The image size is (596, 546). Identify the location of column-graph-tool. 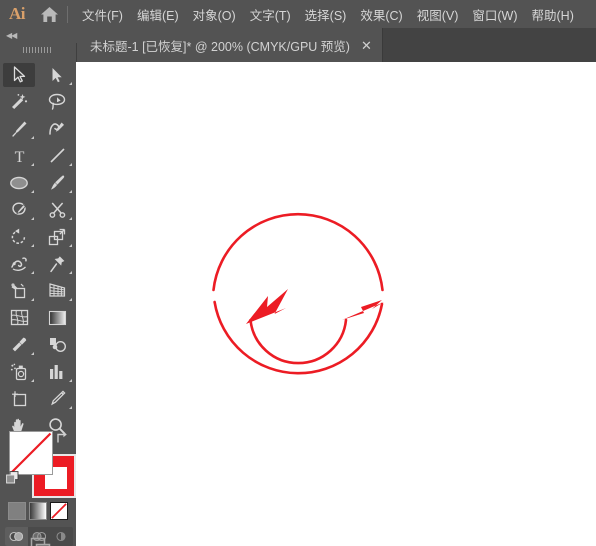
(57, 371).